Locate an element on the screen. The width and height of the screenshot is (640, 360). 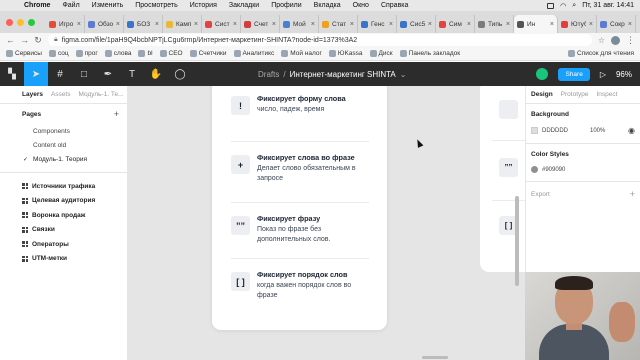
page-item: Components is located at coordinates (63, 131).